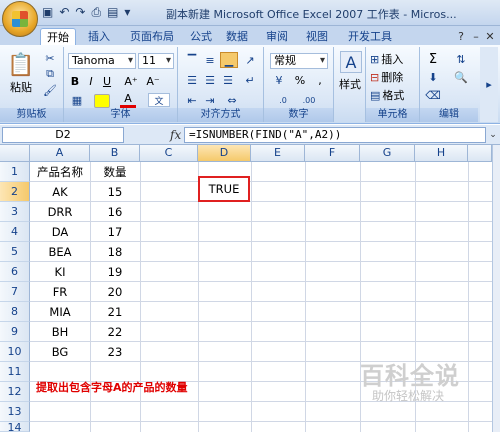 This screenshot has height=432, width=500. Describe the element at coordinates (201, 36) in the screenshot. I see `tab-formulas: 公式` at that location.